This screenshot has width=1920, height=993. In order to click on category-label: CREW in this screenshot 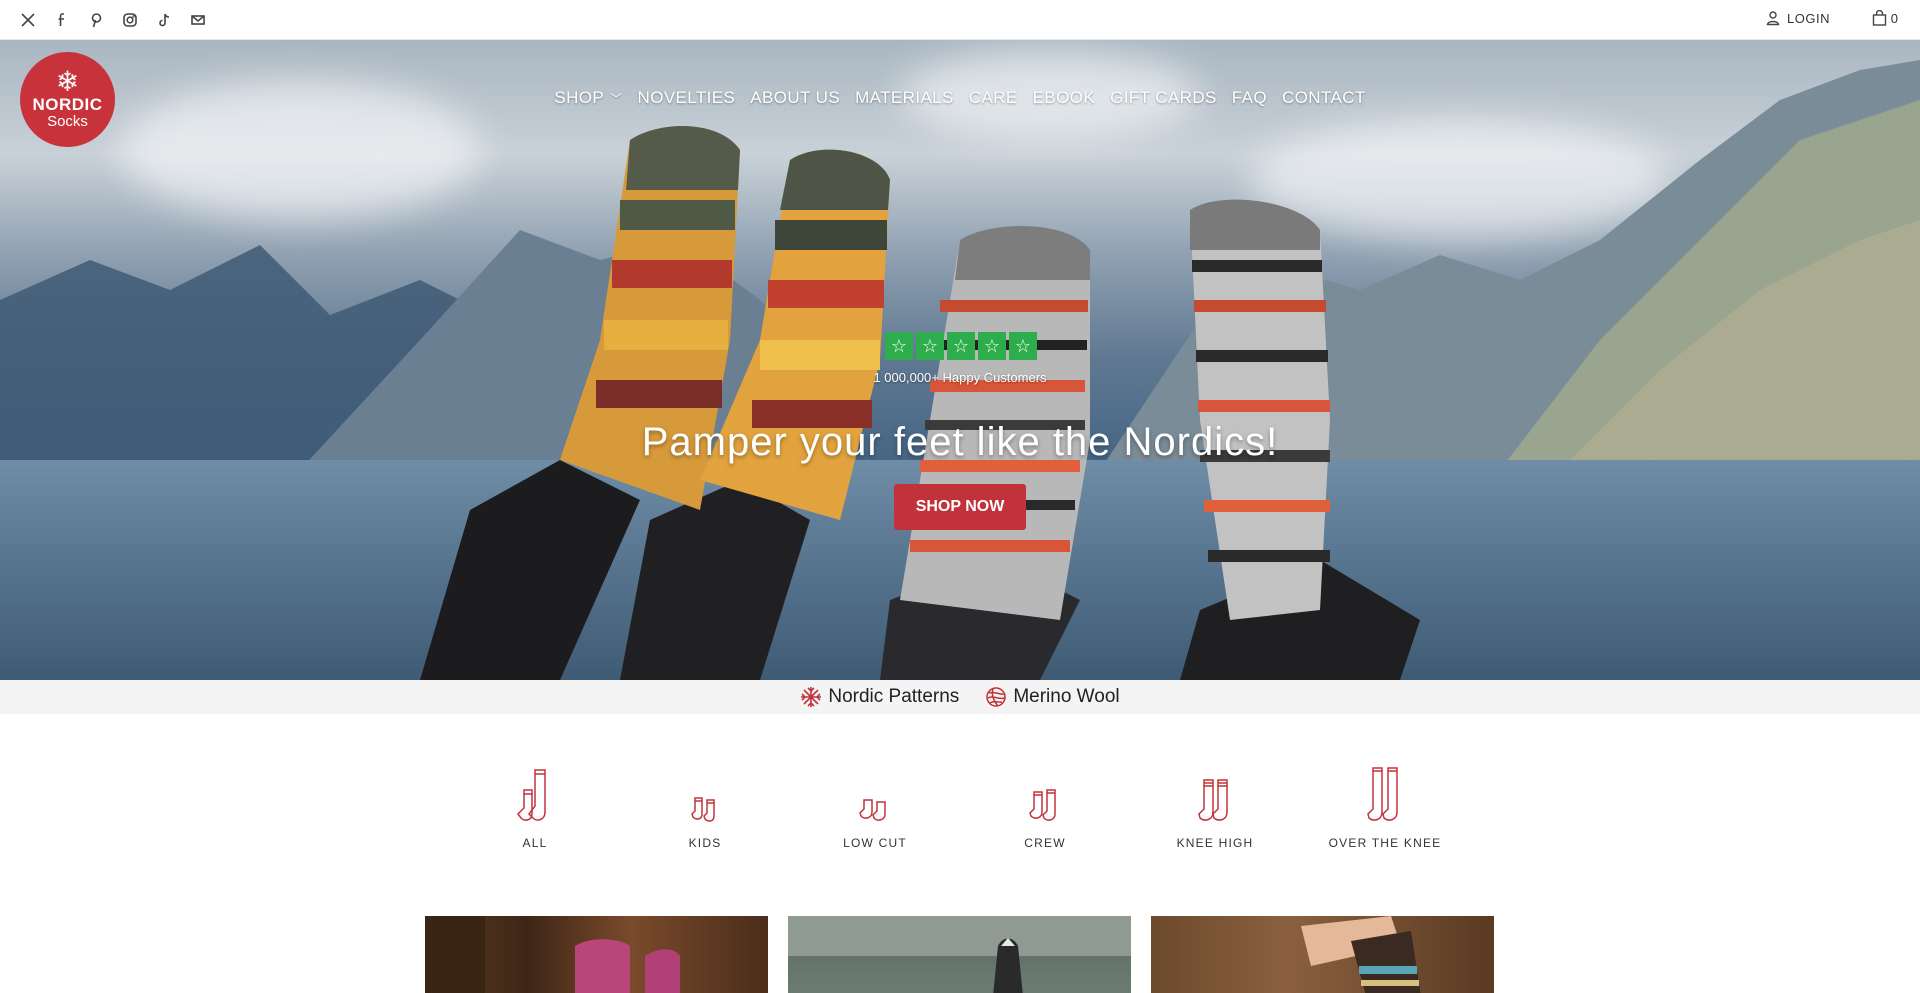, I will do `click(1045, 843)`.